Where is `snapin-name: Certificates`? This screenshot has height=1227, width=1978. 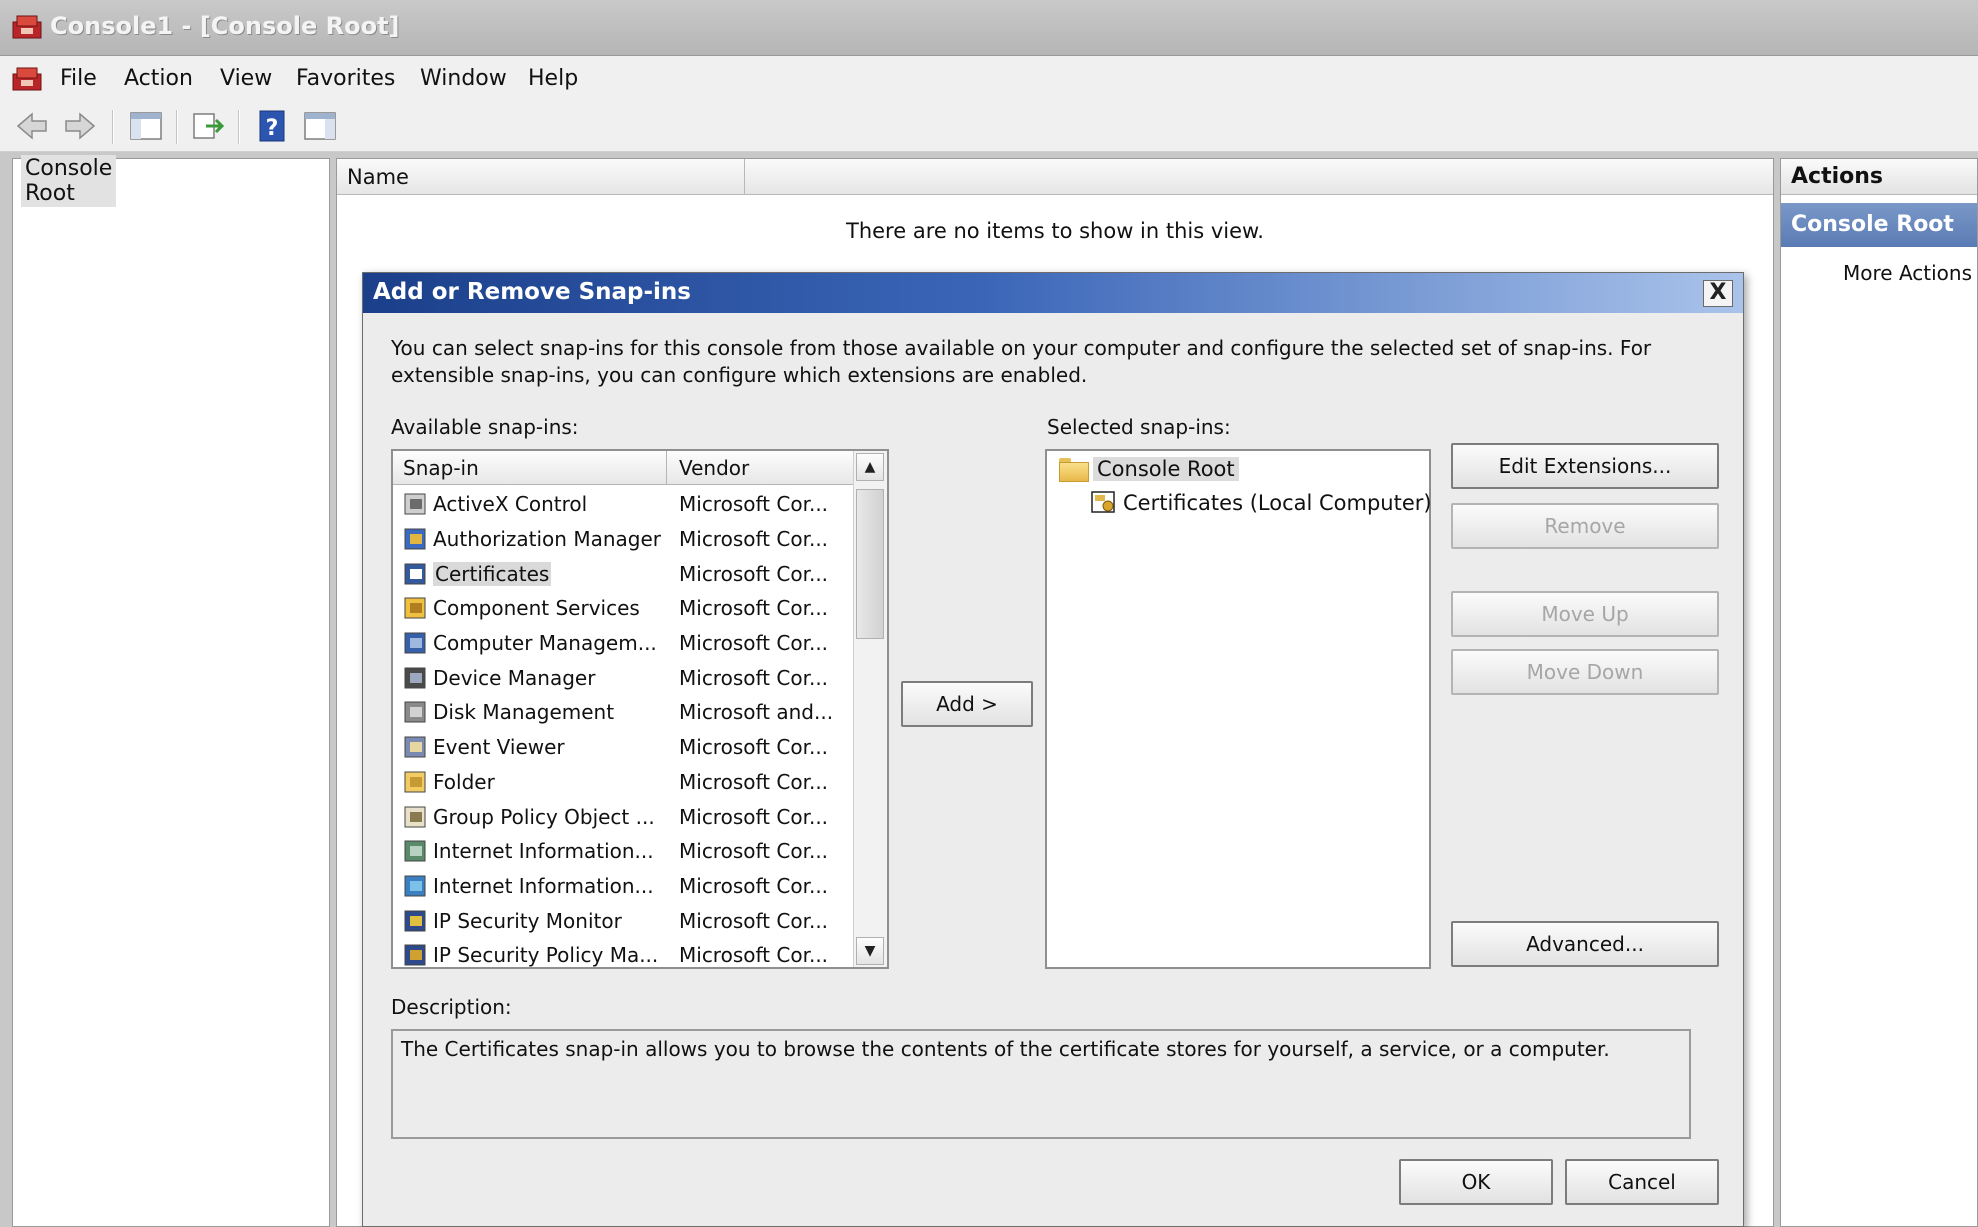 snapin-name: Certificates is located at coordinates (548, 573).